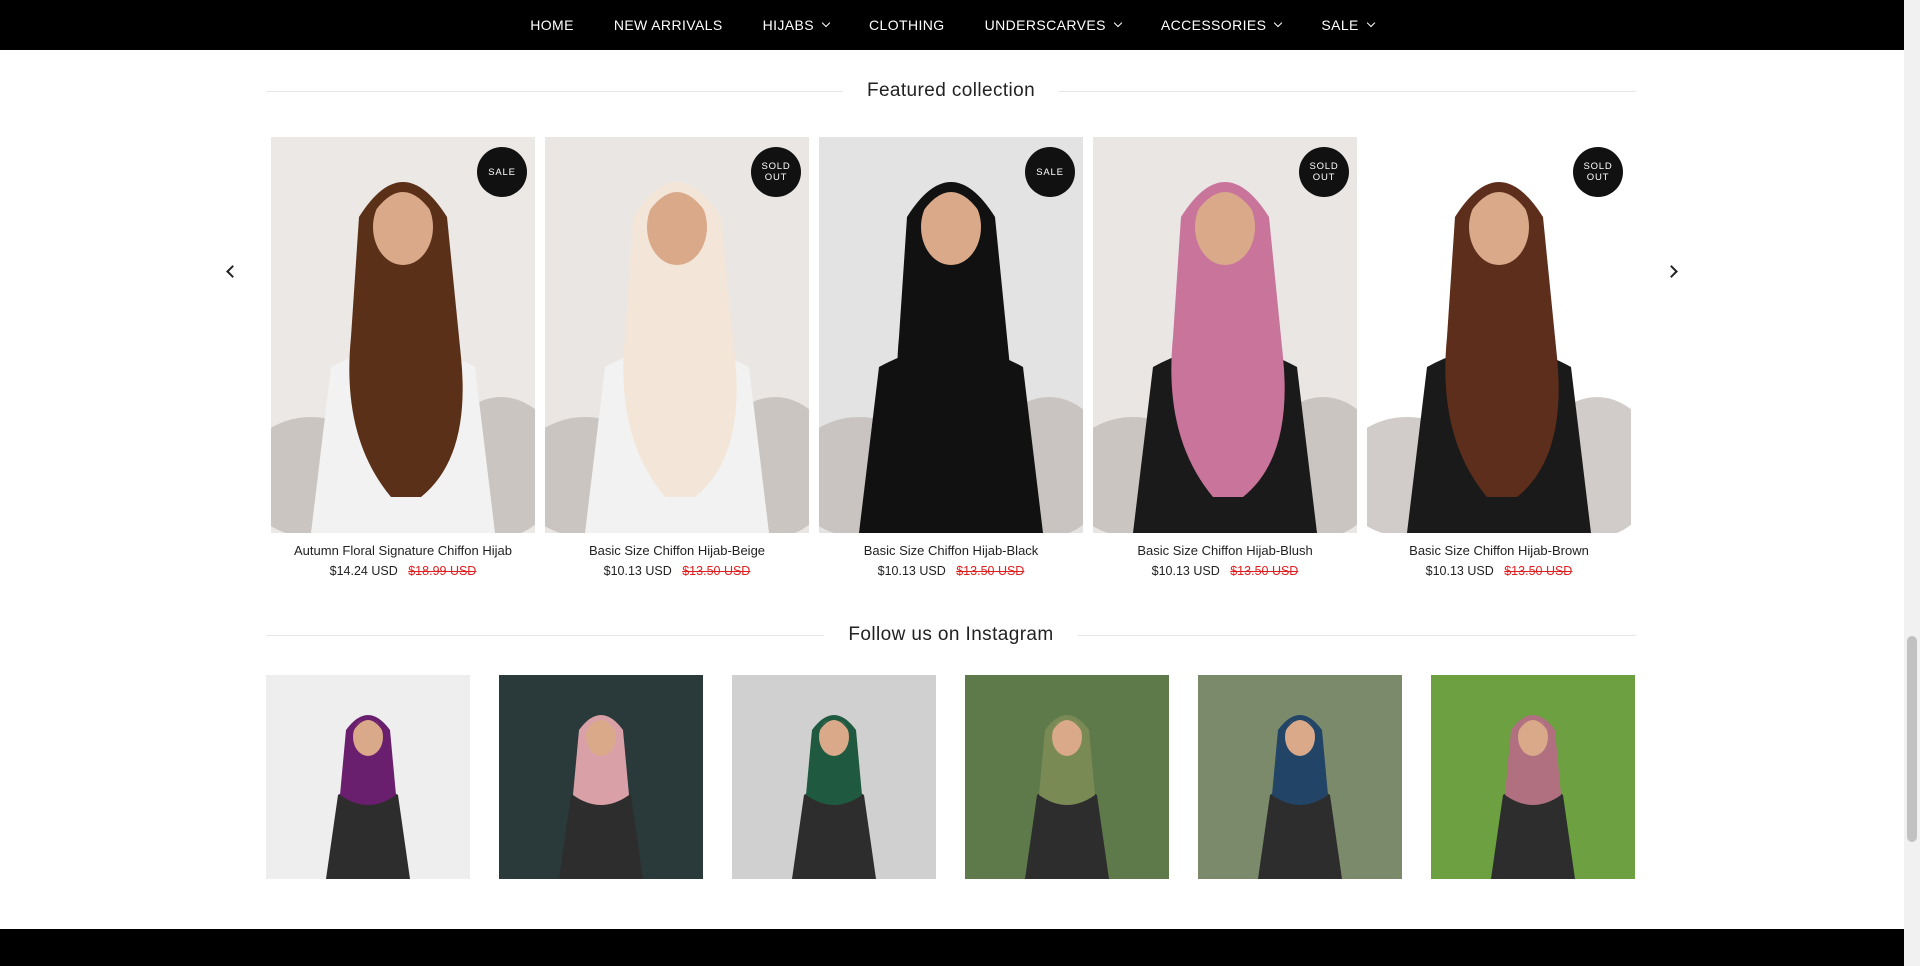 Image resolution: width=1920 pixels, height=966 pixels. I want to click on nav-item-label: ACCESSORIES, so click(1213, 25).